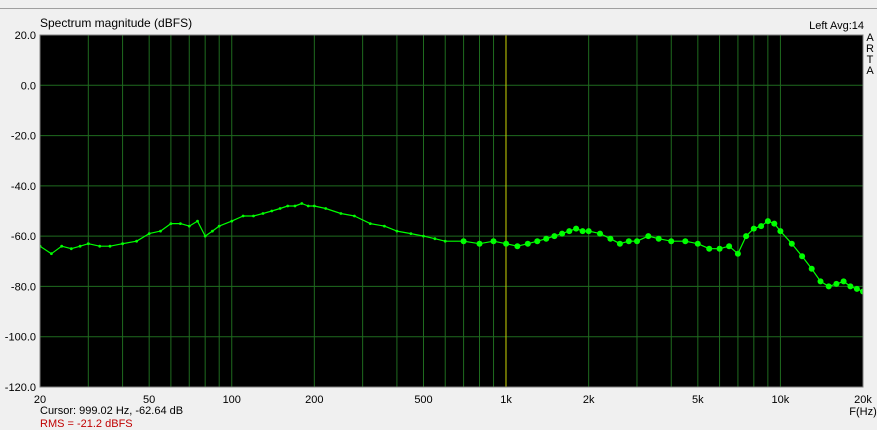 The image size is (877, 430). I want to click on x-tick-label: 500, so click(423, 400).